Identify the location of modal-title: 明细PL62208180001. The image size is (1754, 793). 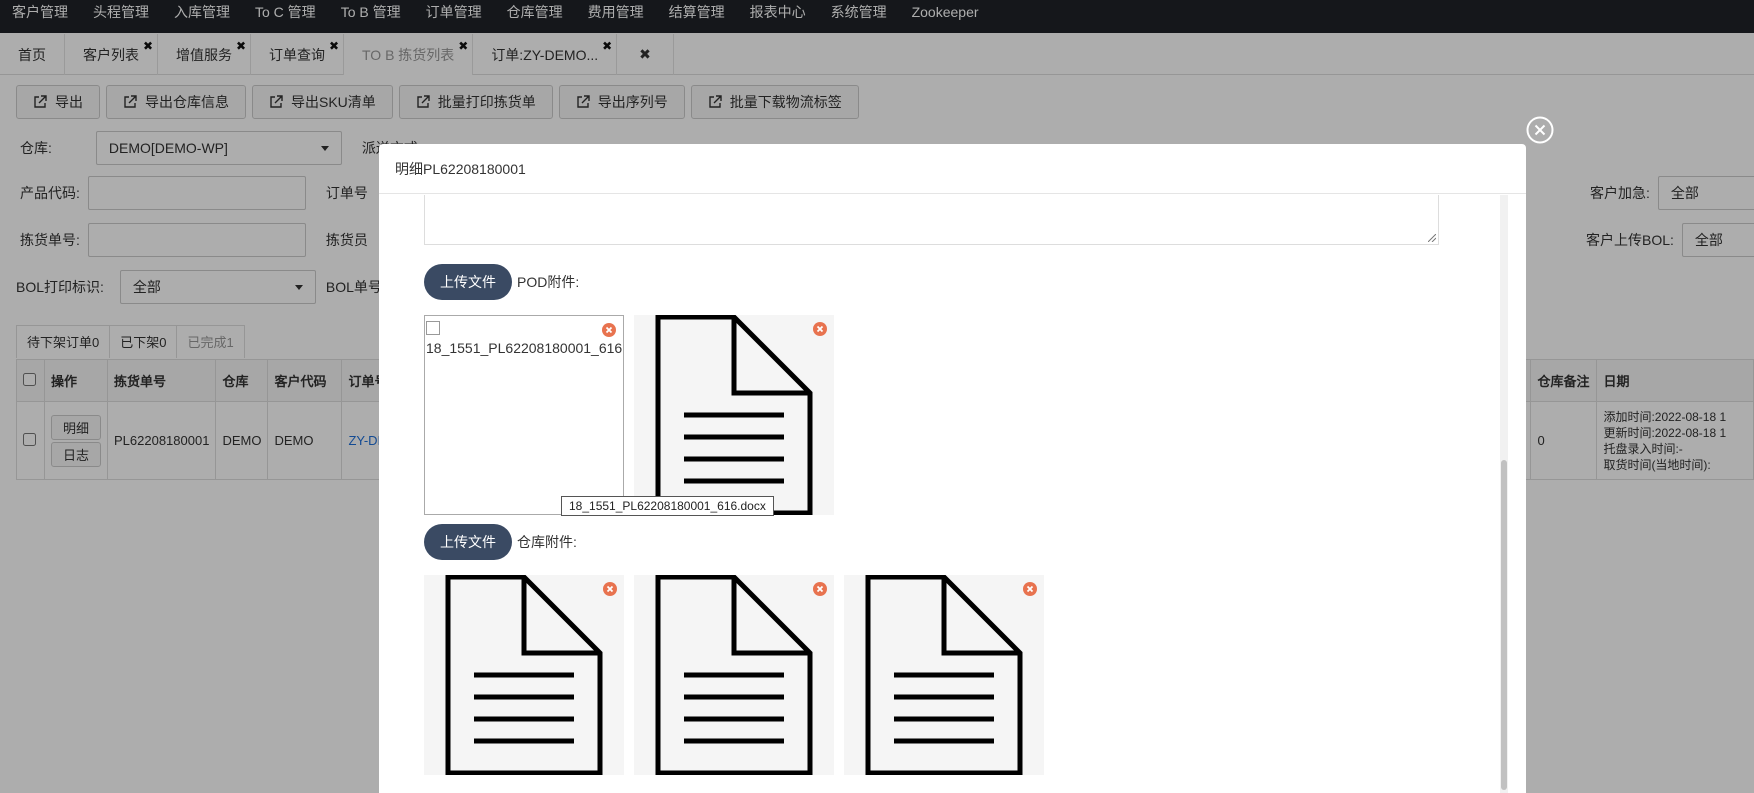
(460, 168).